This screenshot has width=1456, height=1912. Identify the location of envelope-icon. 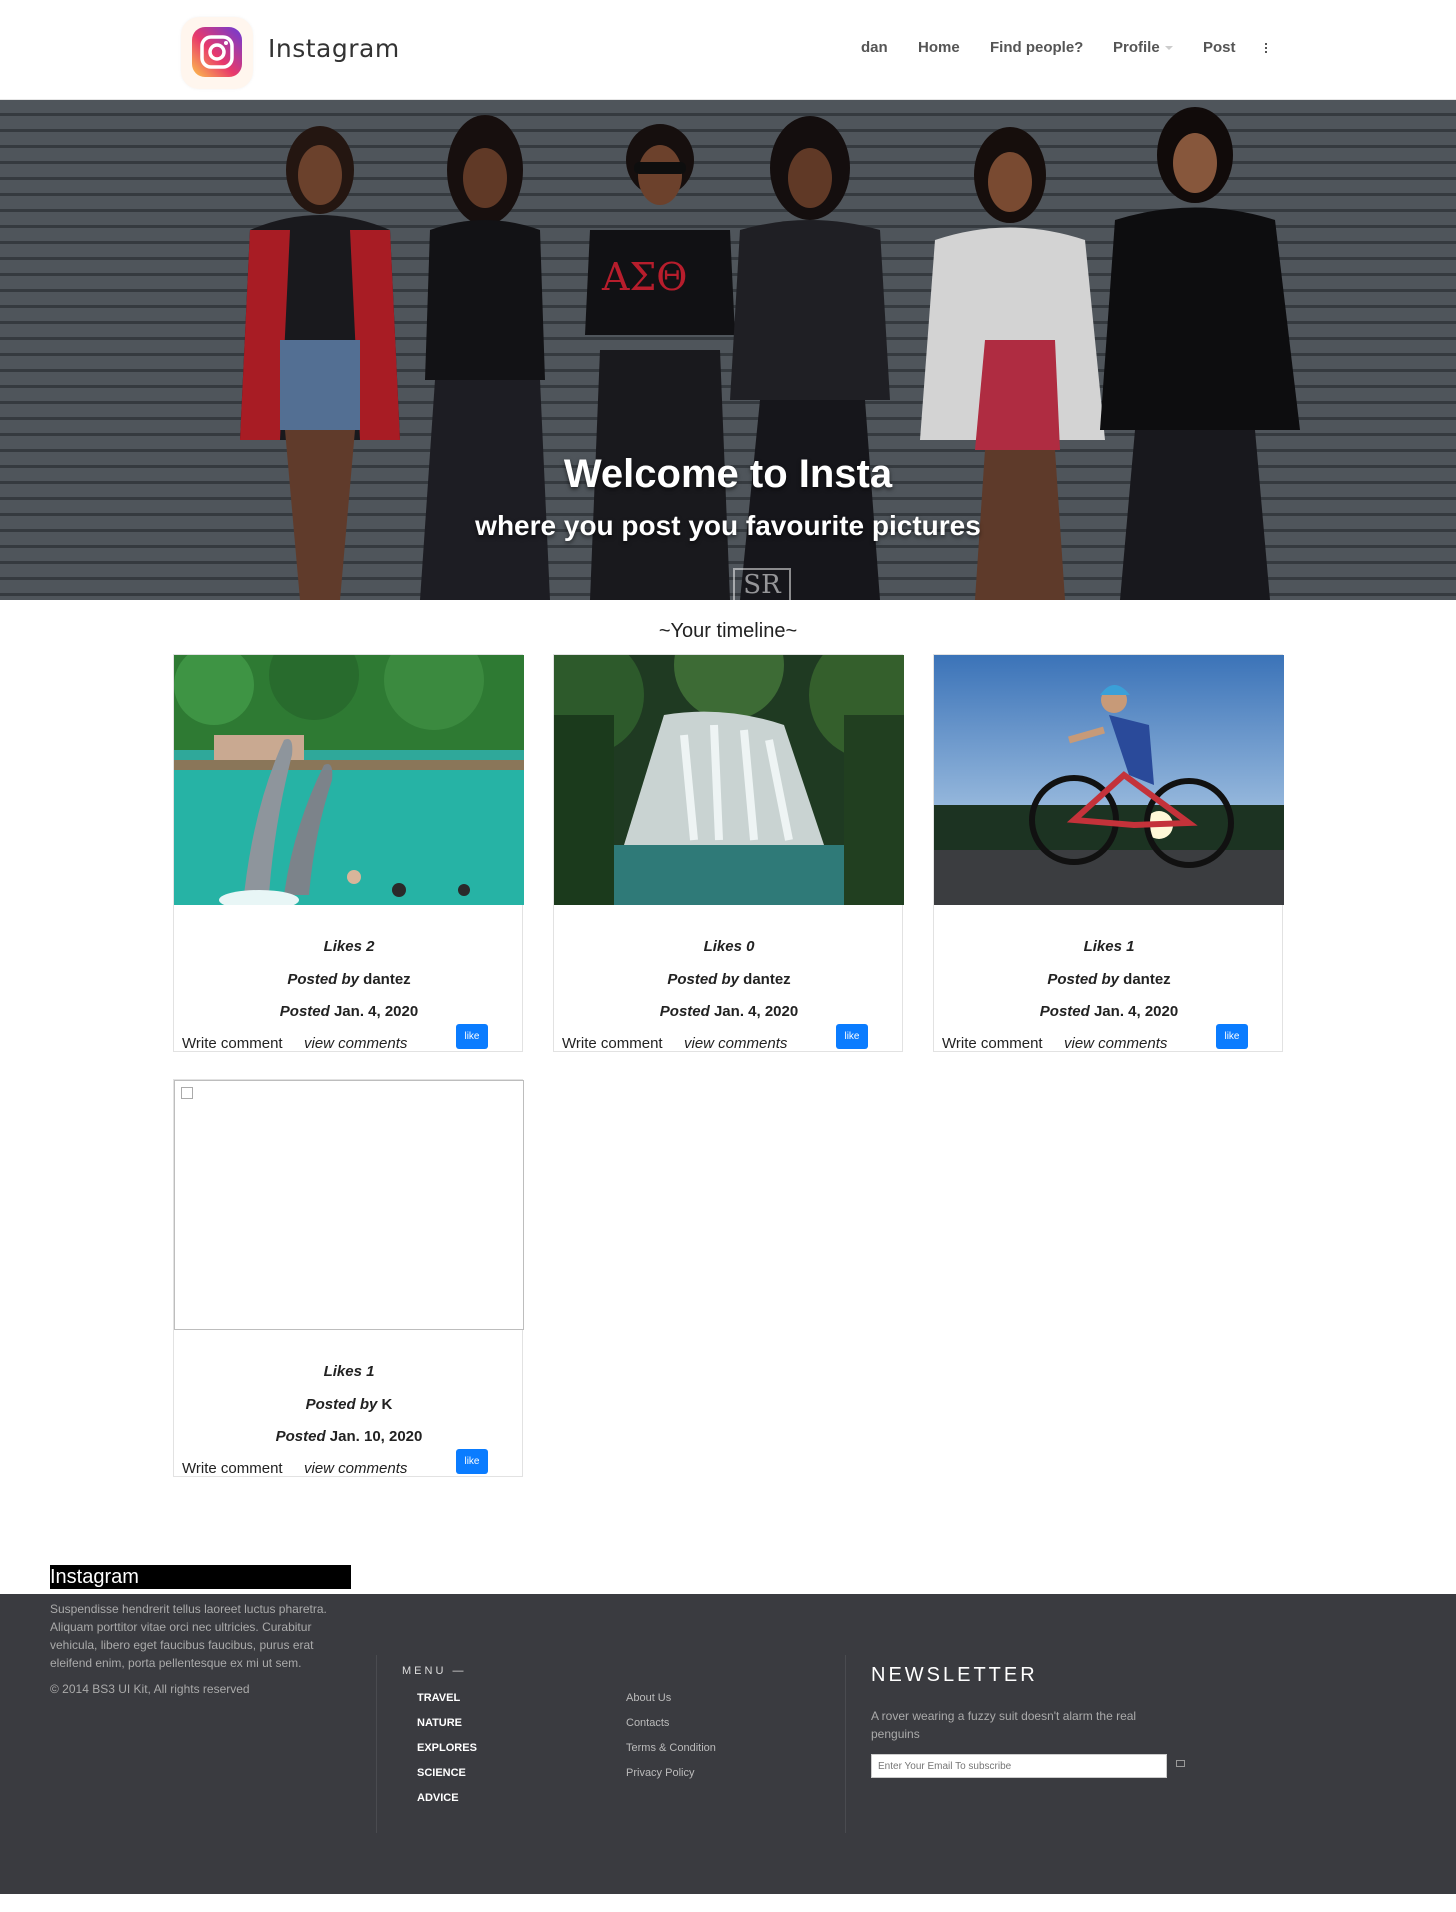
(1180, 1763).